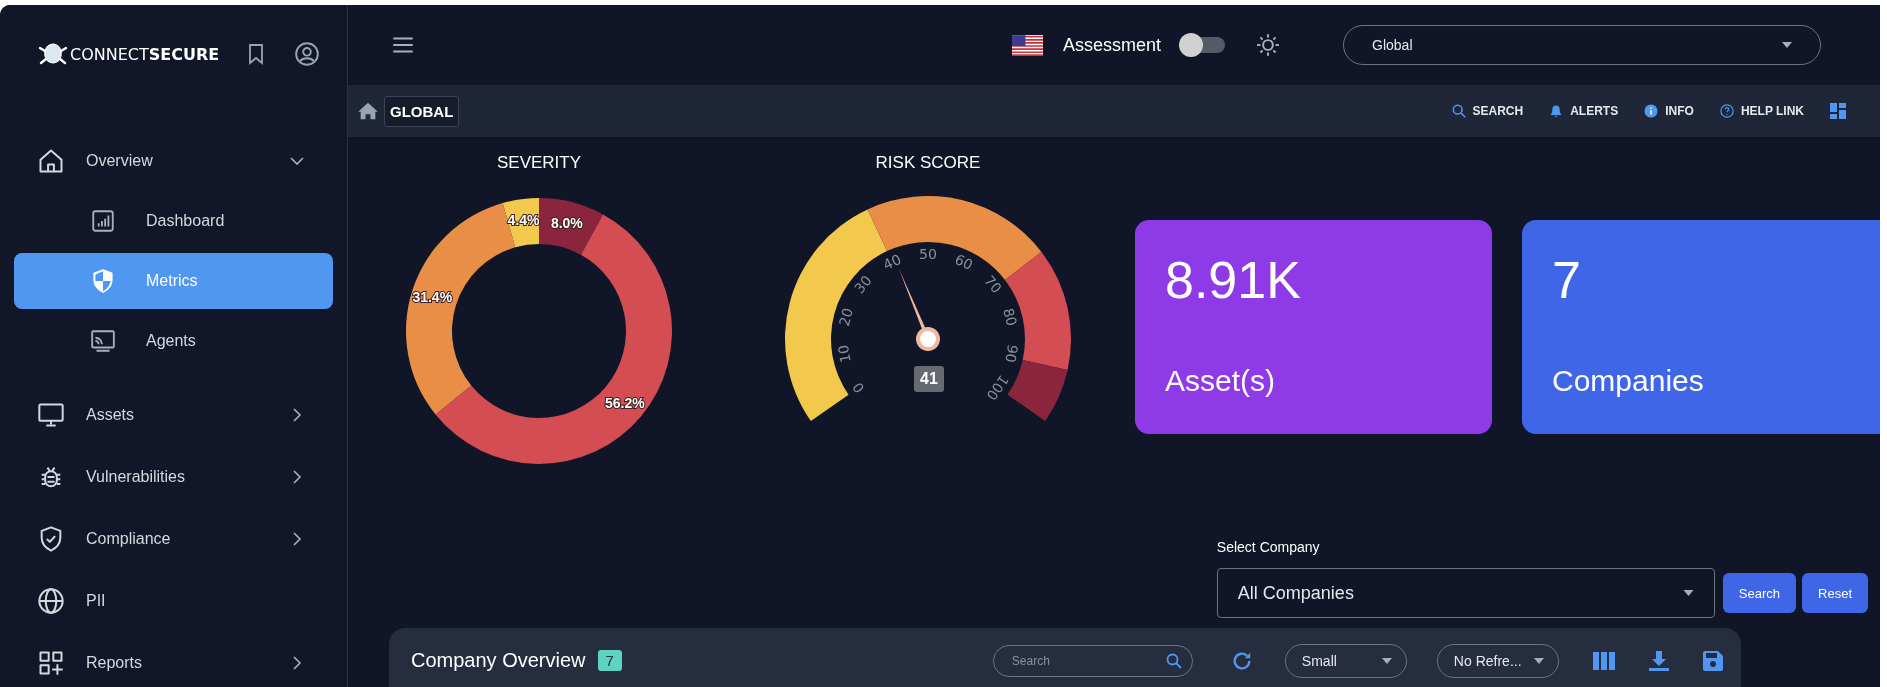  Describe the element at coordinates (1712, 660) in the screenshot. I see `save-icon` at that location.